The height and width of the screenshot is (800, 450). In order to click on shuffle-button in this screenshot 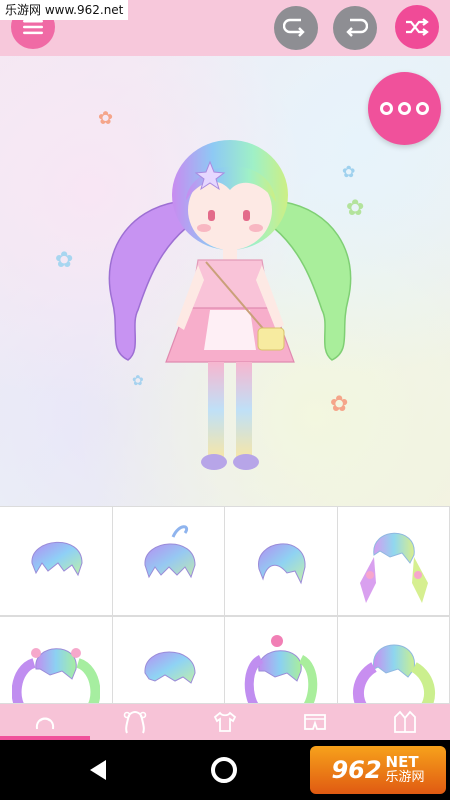, I will do `click(417, 27)`.